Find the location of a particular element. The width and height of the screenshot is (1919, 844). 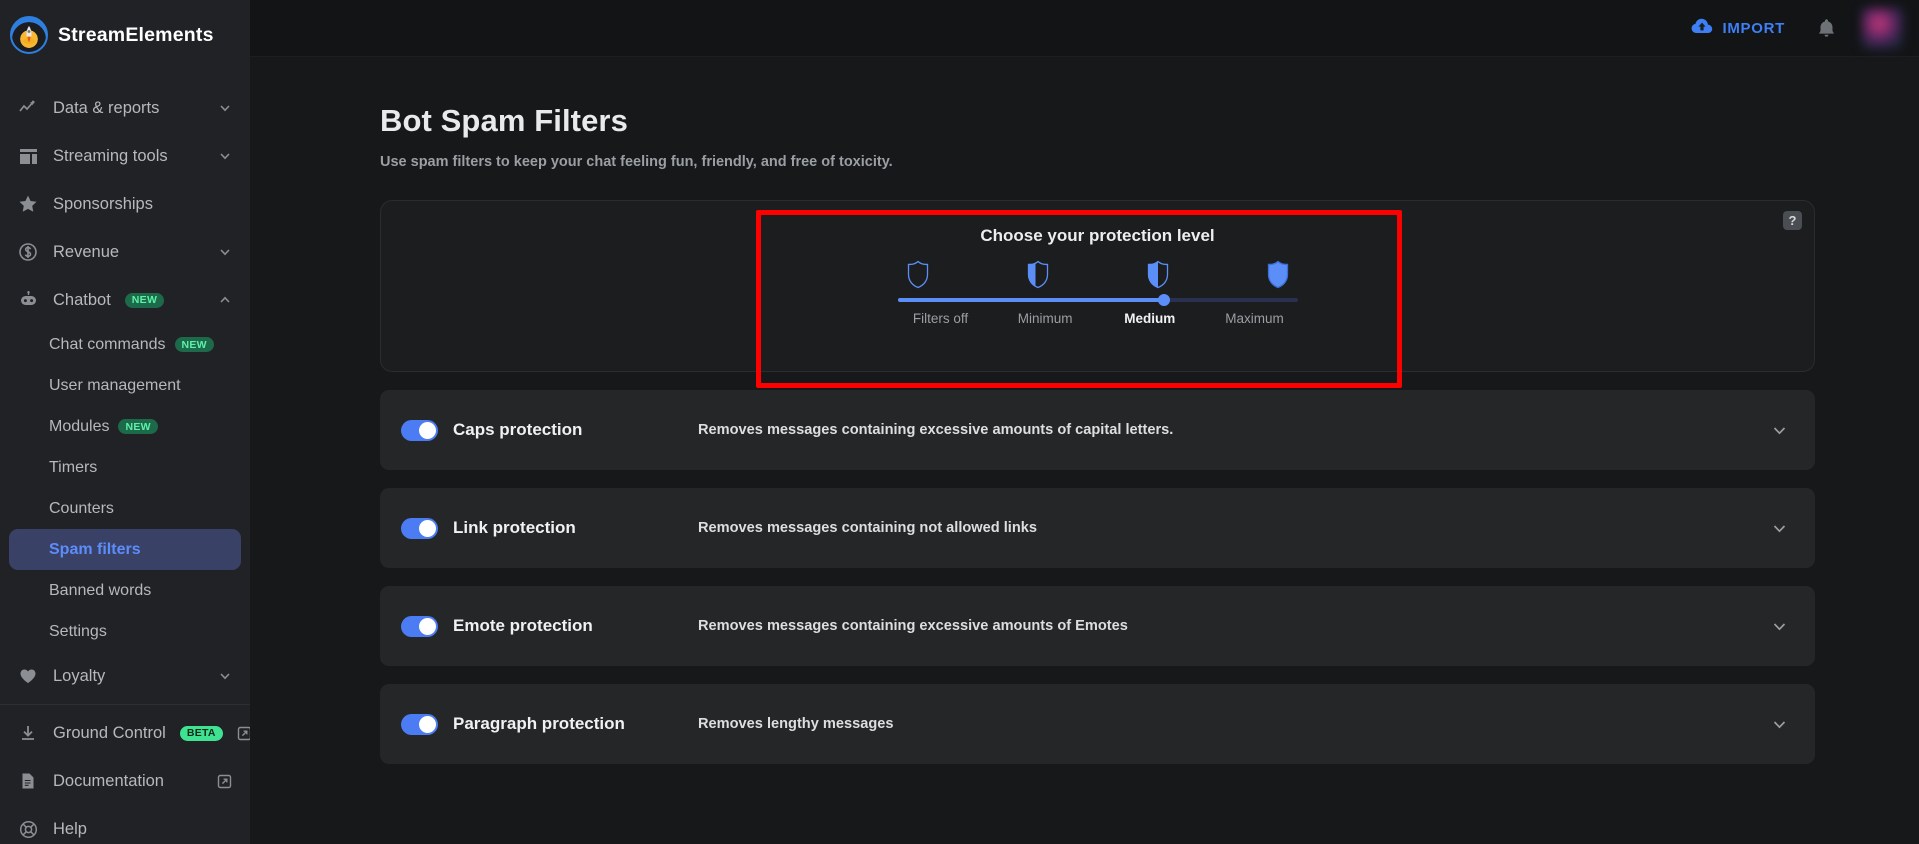

sidebar-item-timers: Timers is located at coordinates (125, 467).